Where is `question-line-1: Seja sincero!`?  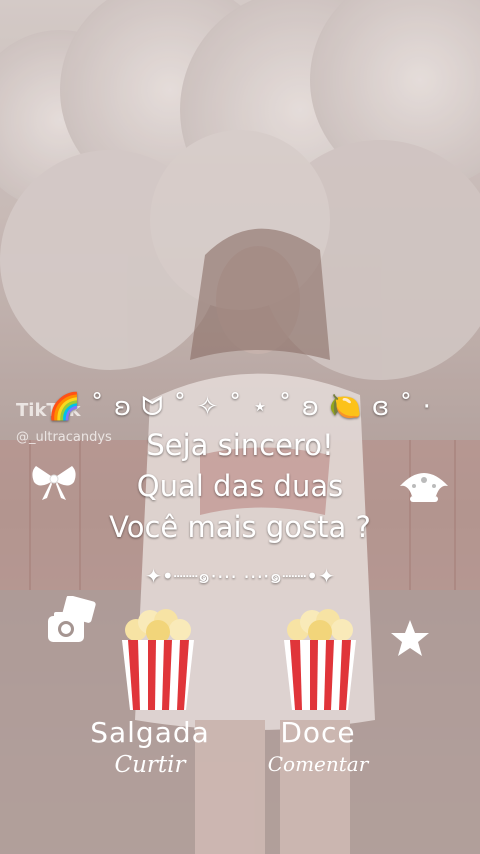
question-line-1: Seja sincero! is located at coordinates (240, 445).